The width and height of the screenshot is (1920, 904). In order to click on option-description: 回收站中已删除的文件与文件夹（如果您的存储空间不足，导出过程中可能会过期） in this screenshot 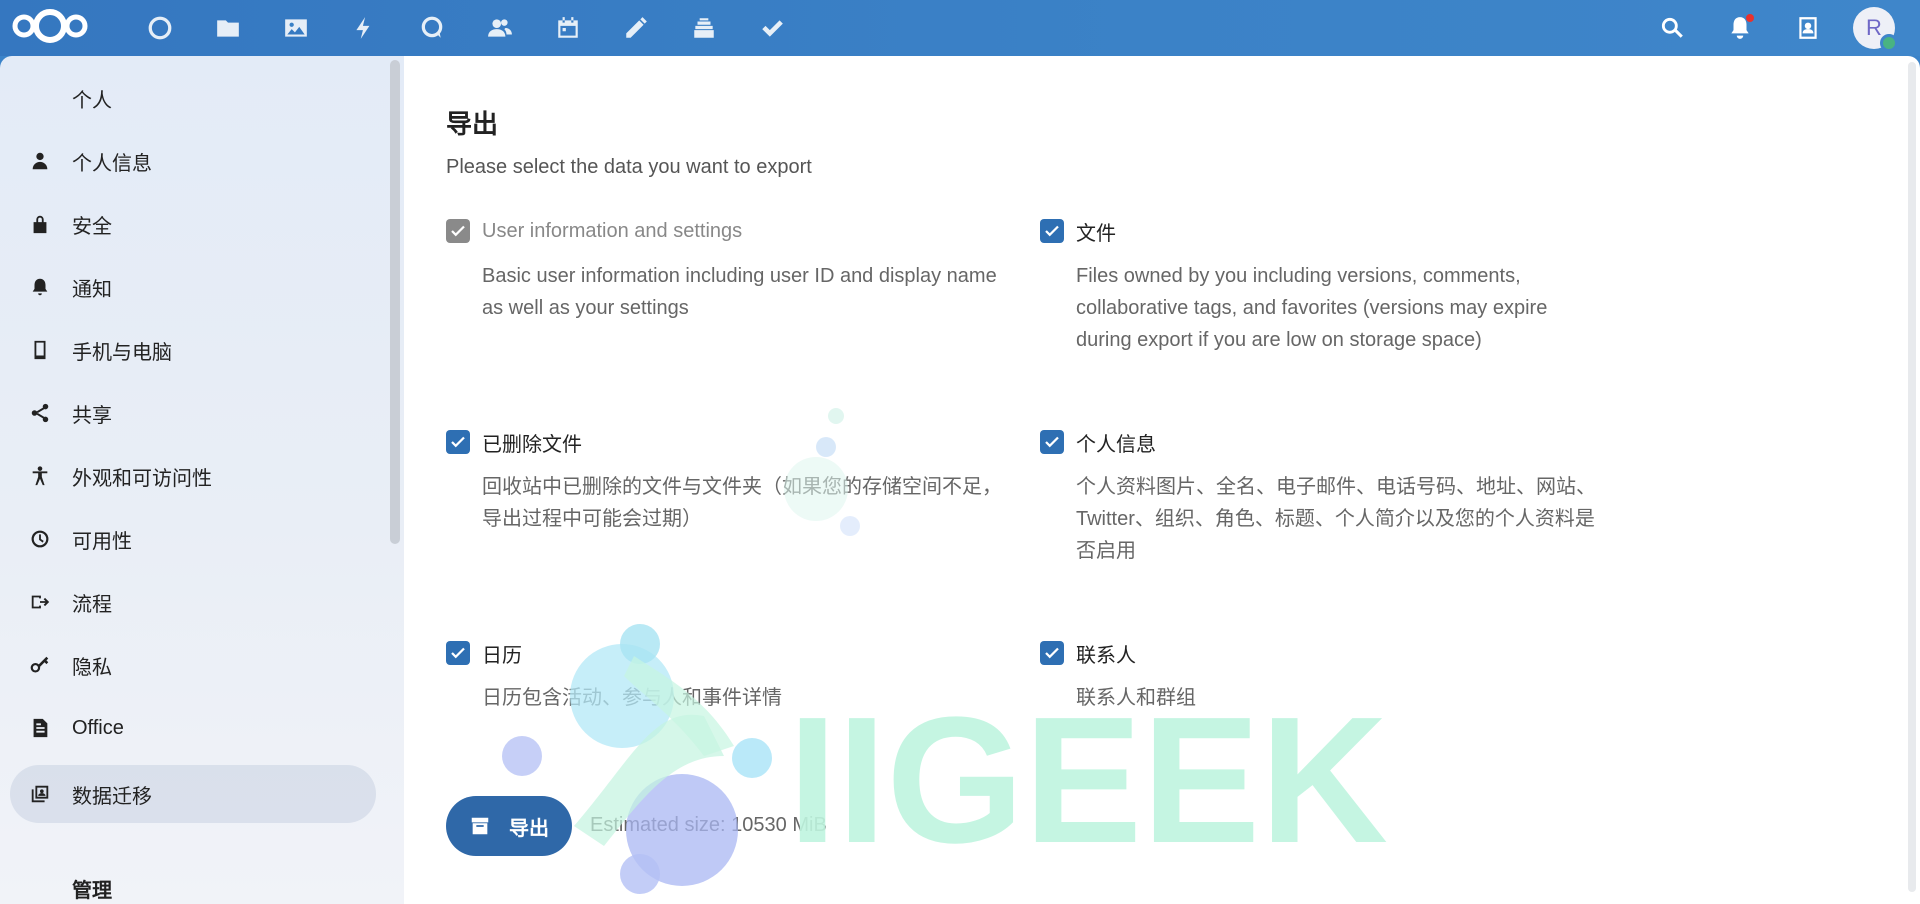, I will do `click(742, 503)`.